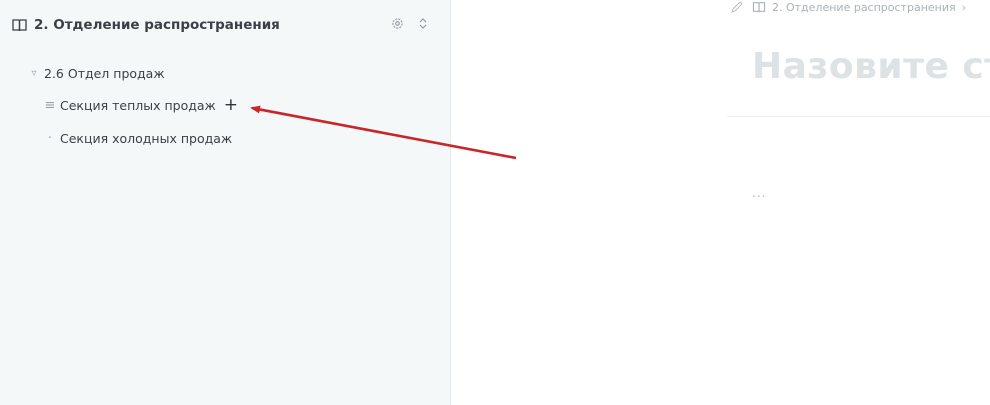 The height and width of the screenshot is (405, 990). I want to click on breadcrumb: 2. Отделение распространения ›, so click(847, 8).